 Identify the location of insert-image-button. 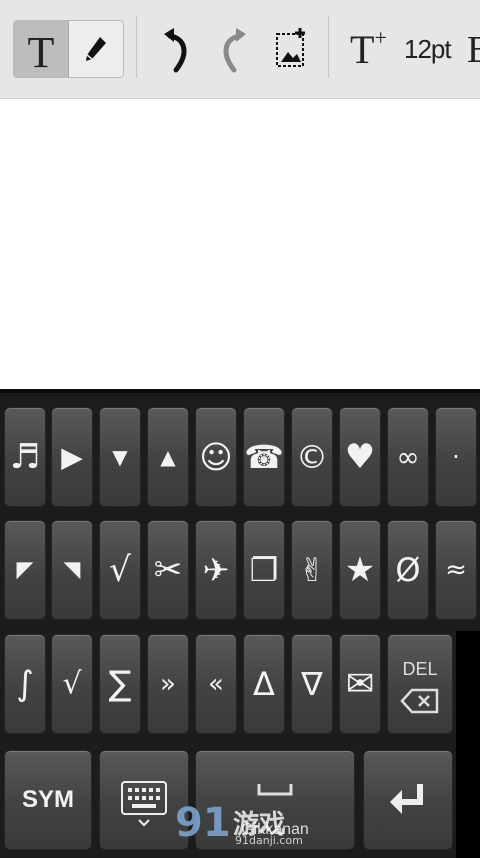
(291, 50).